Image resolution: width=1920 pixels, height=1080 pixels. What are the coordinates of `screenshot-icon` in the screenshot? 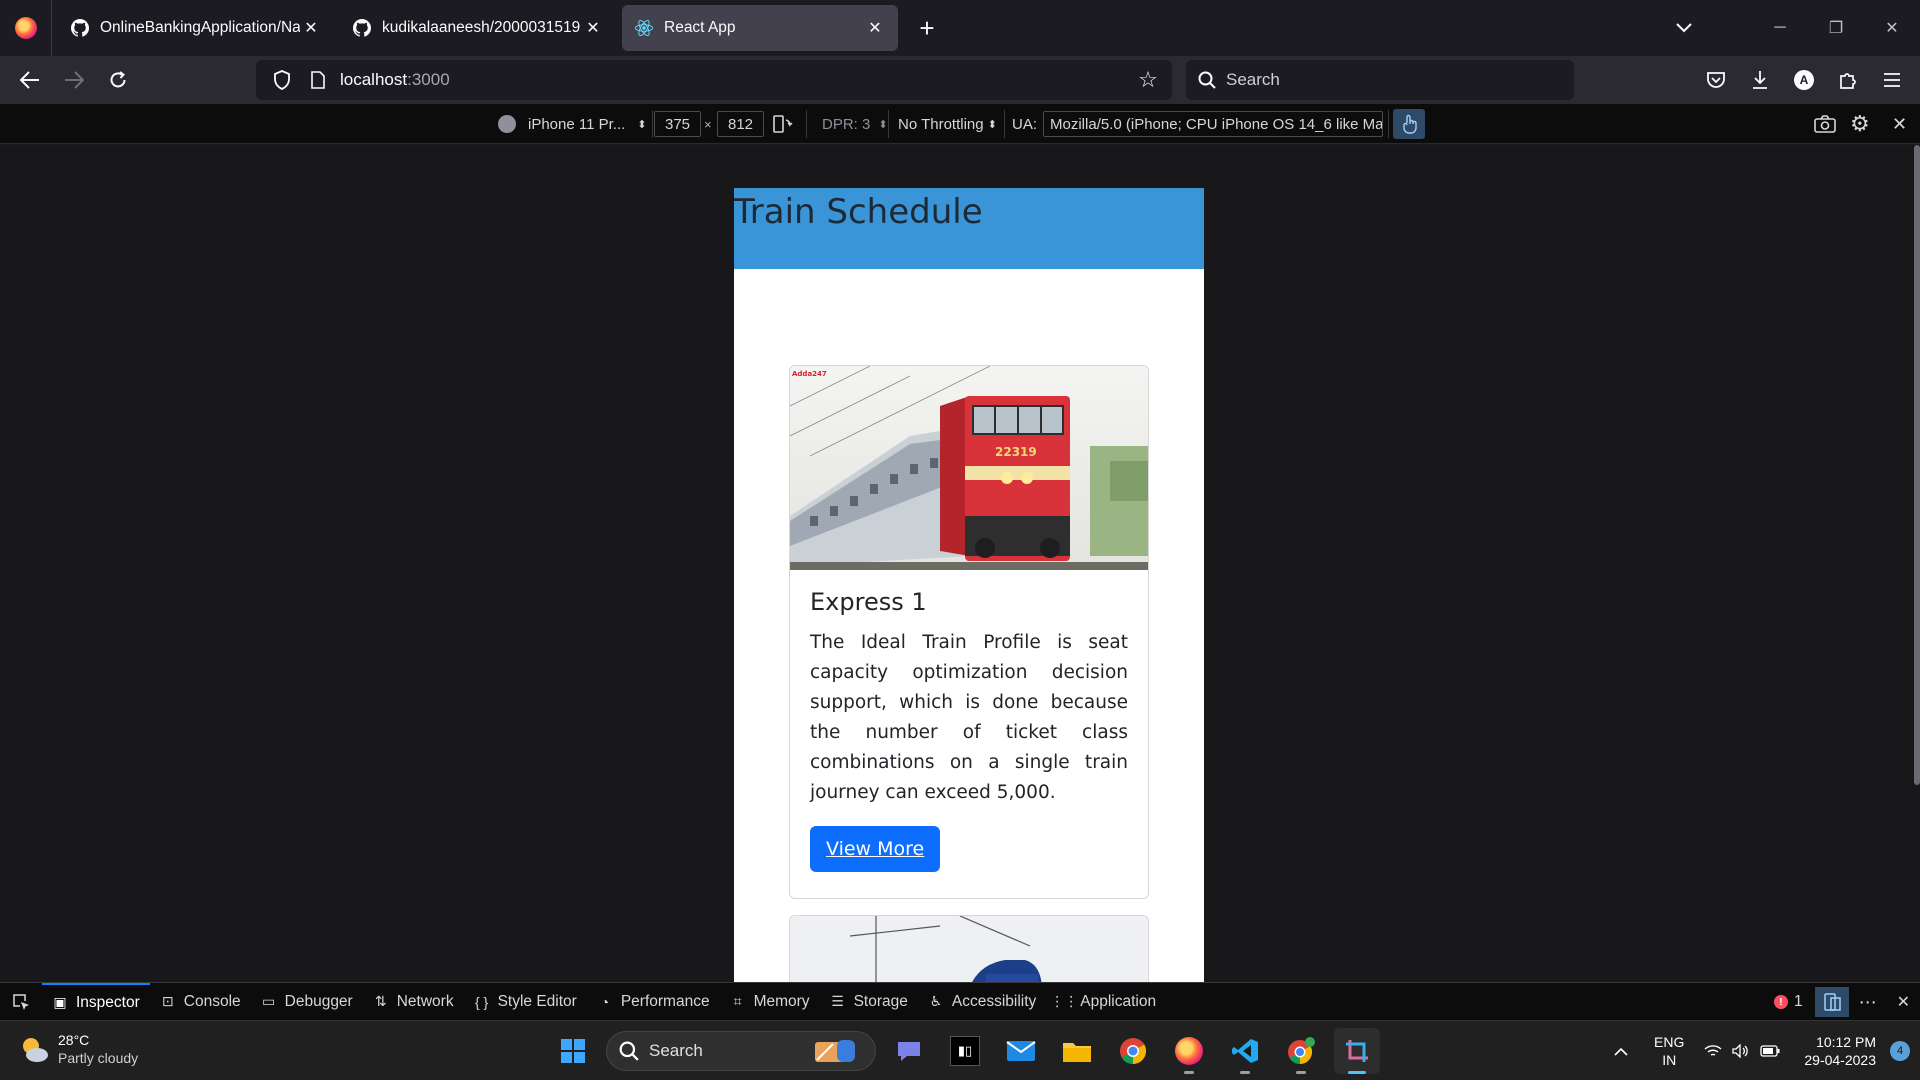 It's located at (1825, 124).